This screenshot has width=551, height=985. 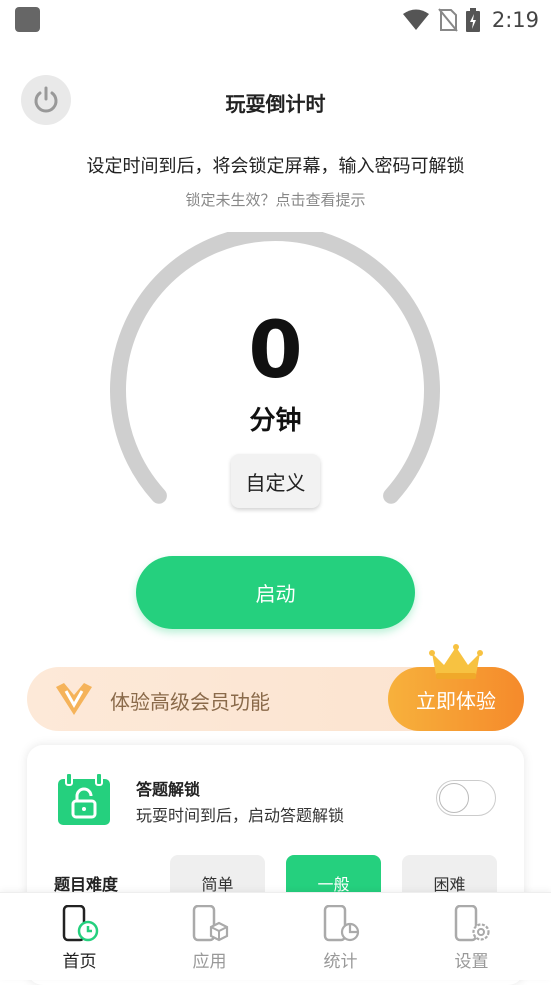 What do you see at coordinates (80, 923) in the screenshot?
I see `home-phone-timer-icon` at bounding box center [80, 923].